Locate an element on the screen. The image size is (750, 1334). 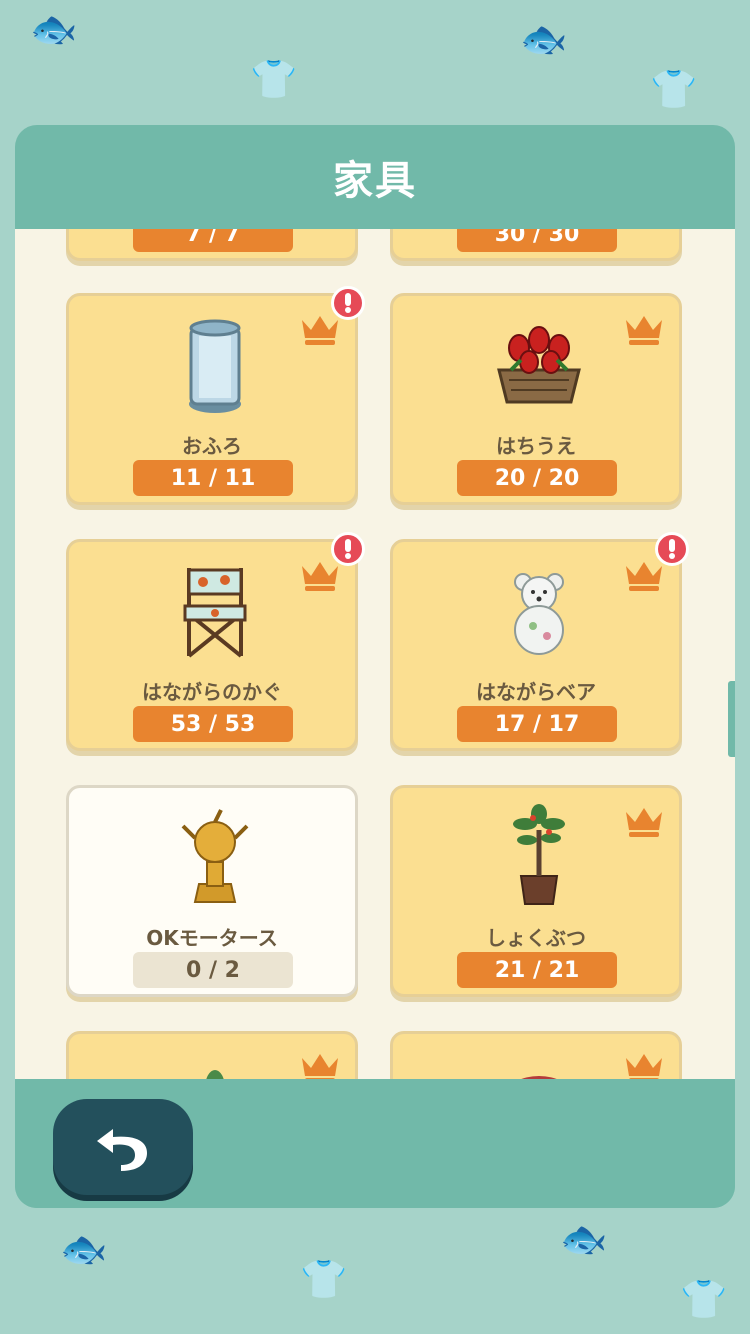
chair-icon is located at coordinates (215, 613).